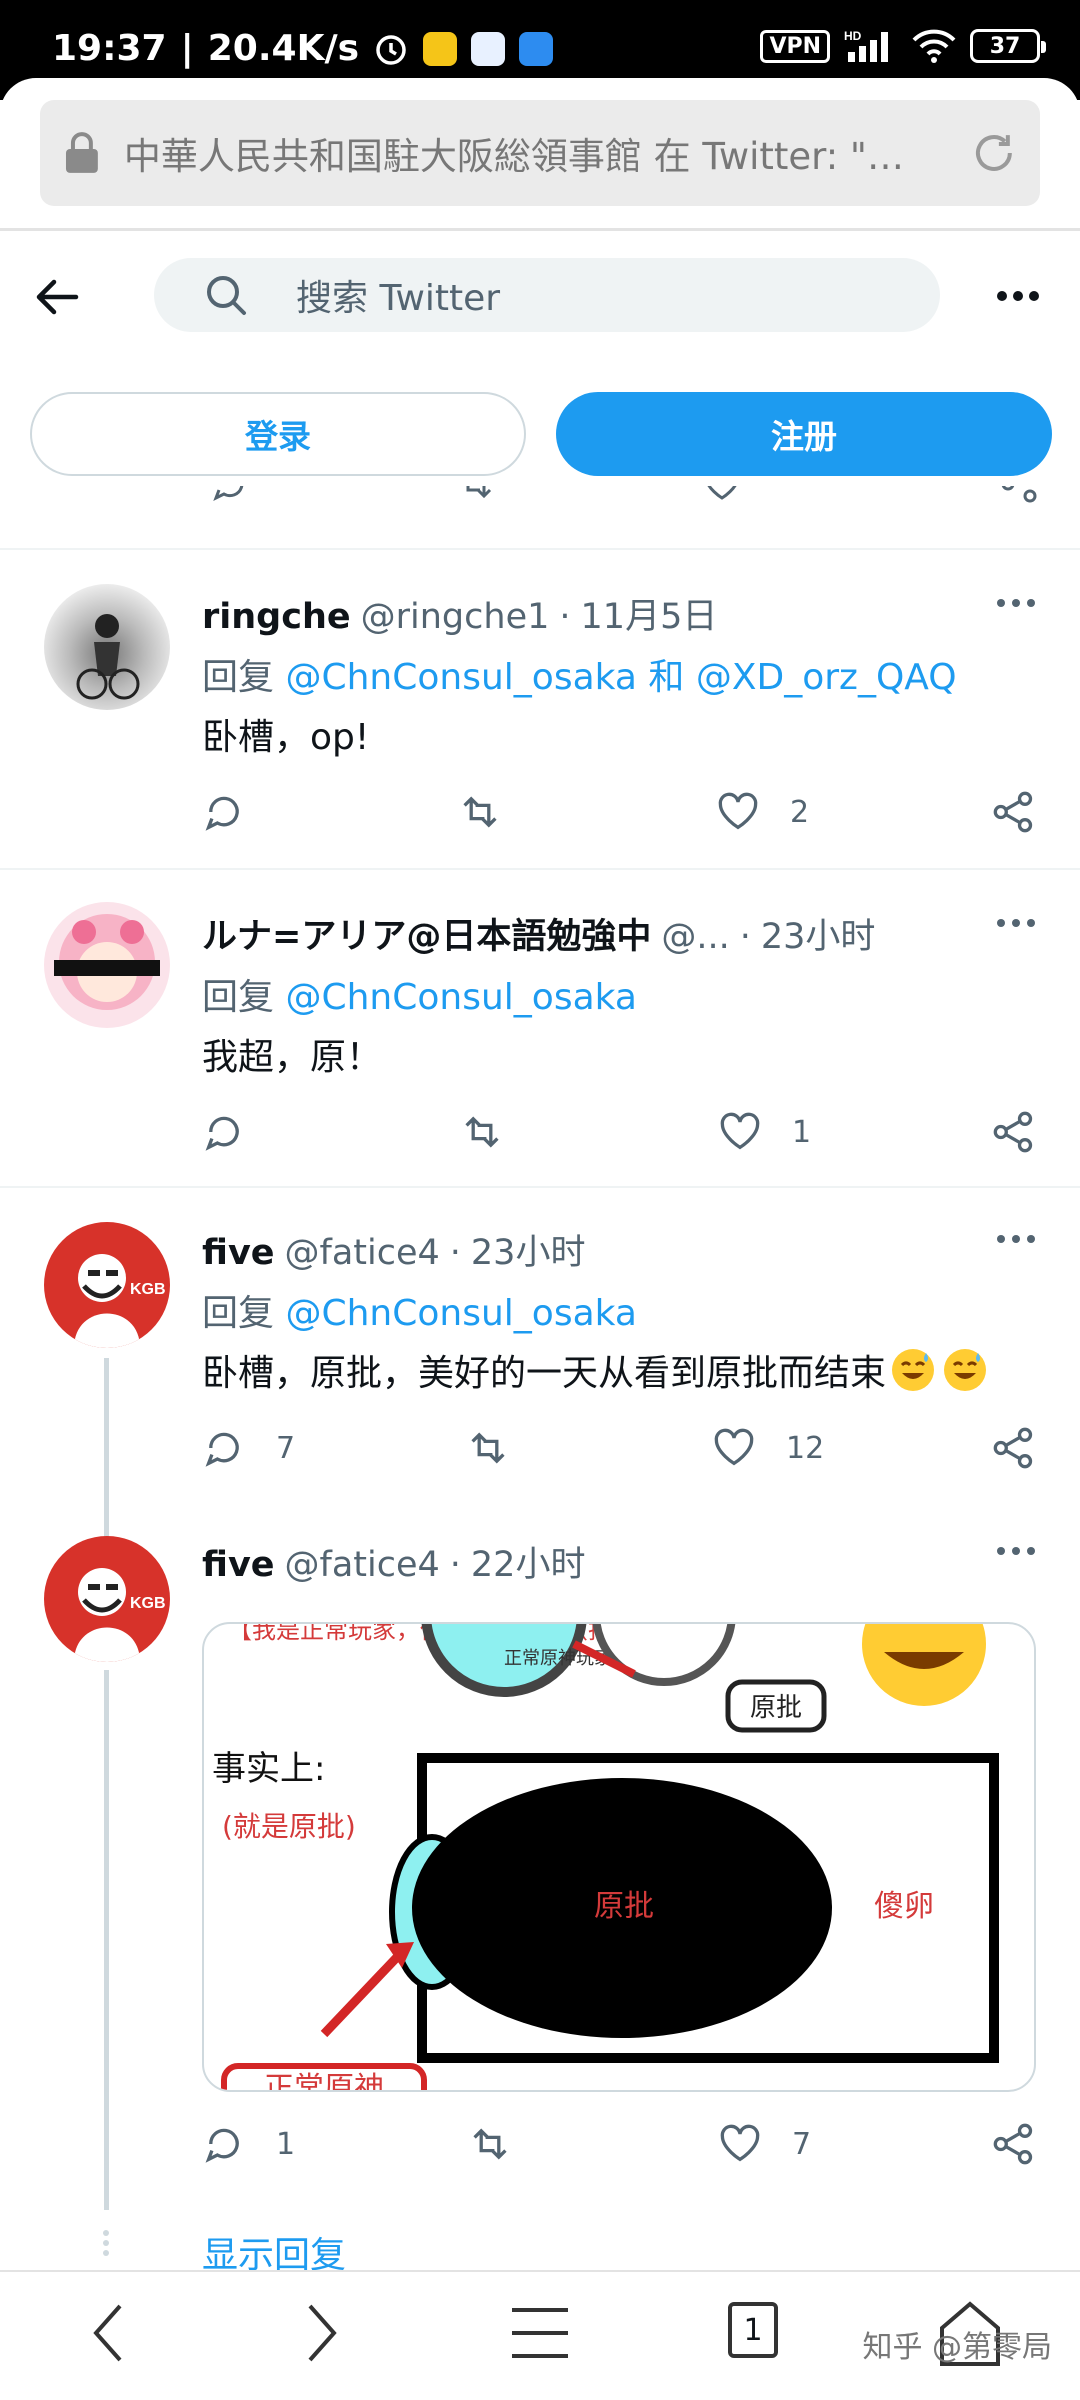 The image size is (1080, 2400). I want to click on like-count: 2, so click(800, 812).